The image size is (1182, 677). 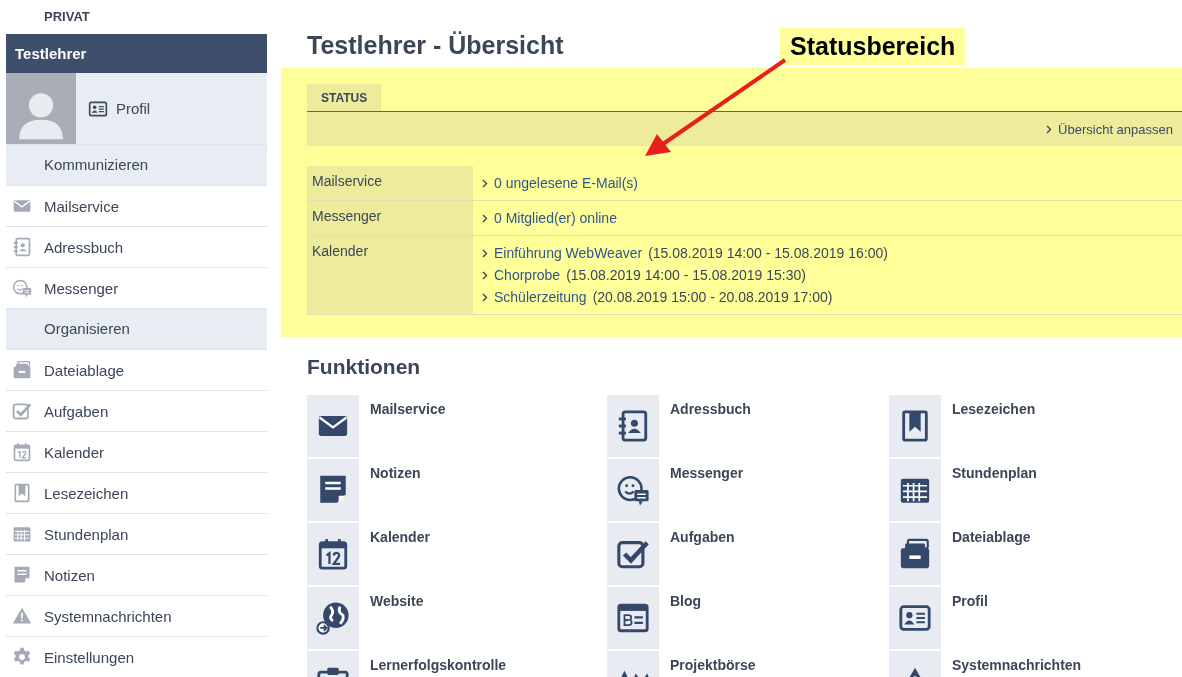 I want to click on globe-icon, so click(x=333, y=618).